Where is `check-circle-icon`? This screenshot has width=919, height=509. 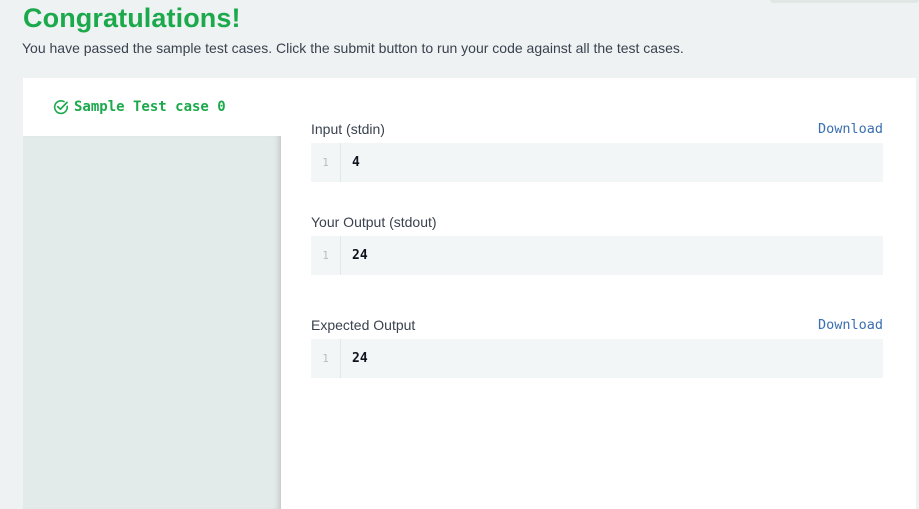 check-circle-icon is located at coordinates (61, 107).